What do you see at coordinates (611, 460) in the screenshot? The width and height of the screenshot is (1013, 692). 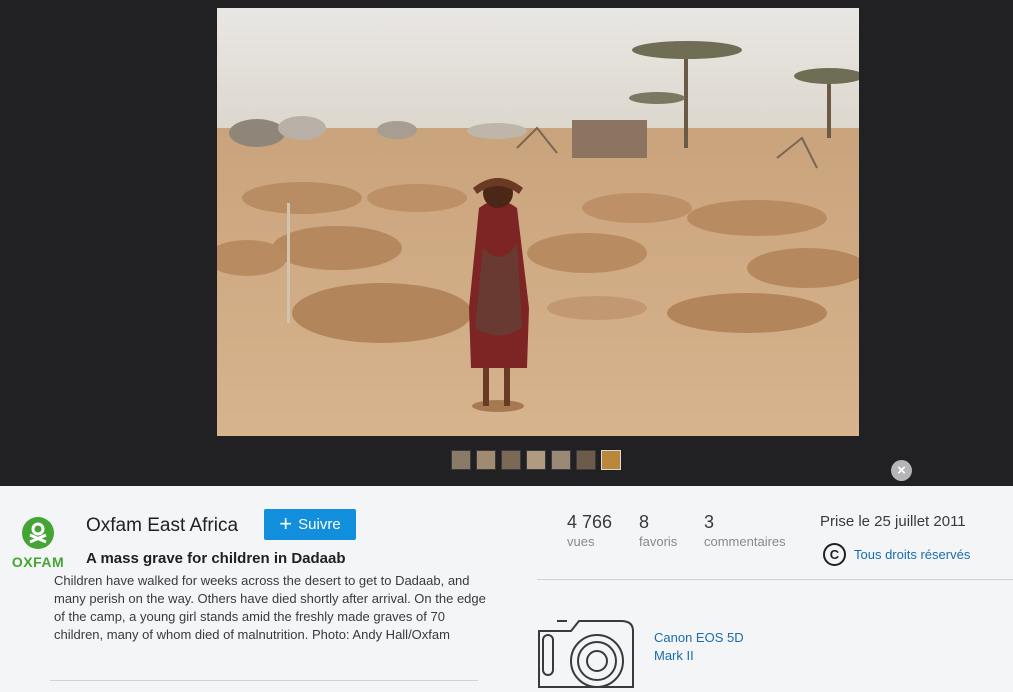 I see `thumbnail-active` at bounding box center [611, 460].